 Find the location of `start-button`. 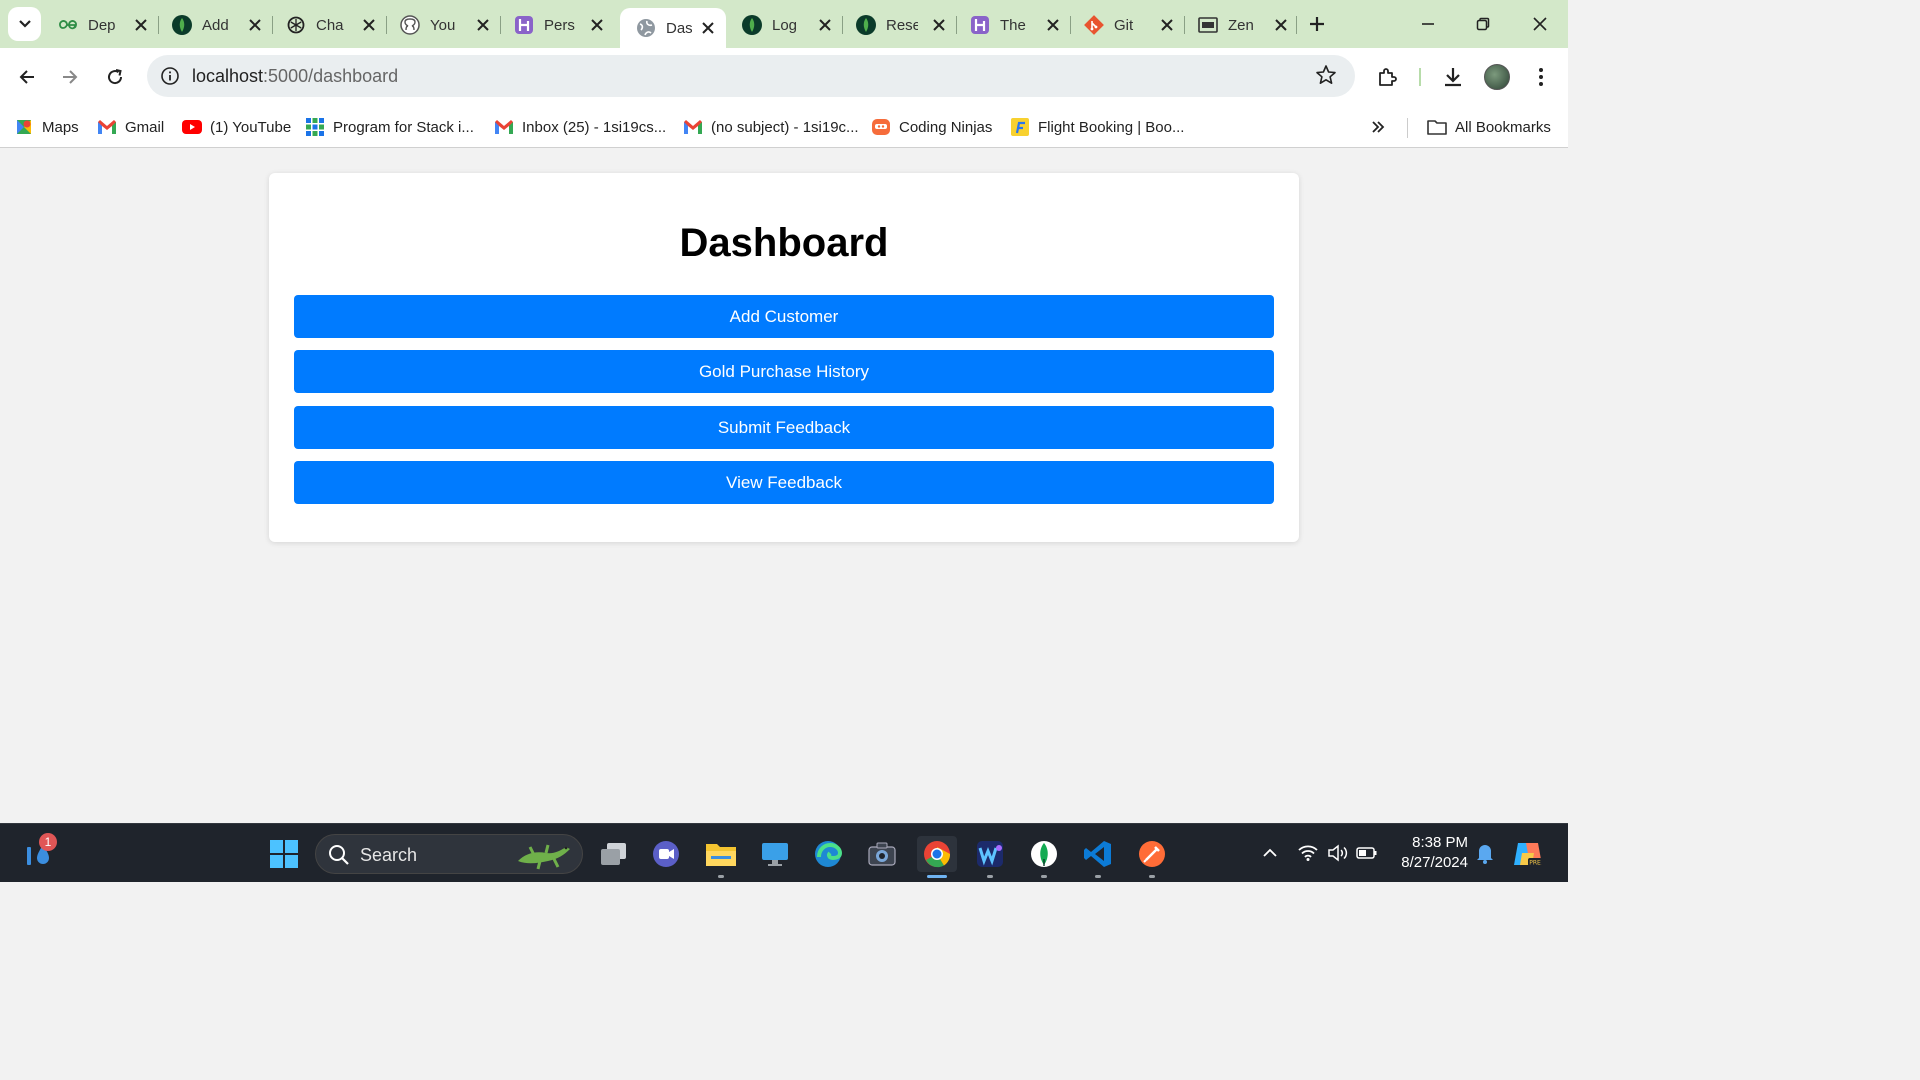

start-button is located at coordinates (284, 854).